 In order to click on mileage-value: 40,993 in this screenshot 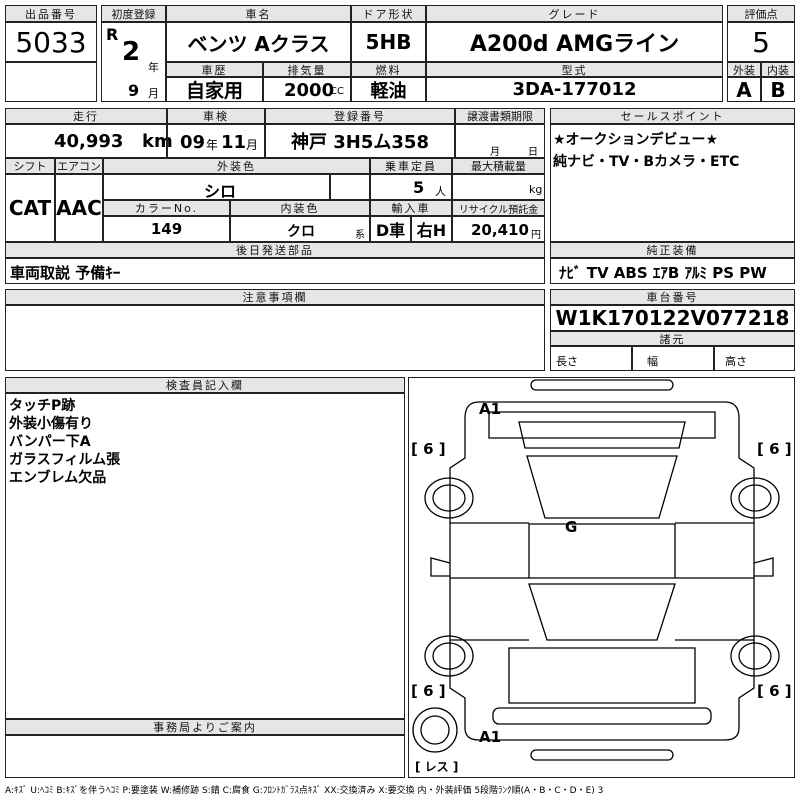, I will do `click(89, 141)`.